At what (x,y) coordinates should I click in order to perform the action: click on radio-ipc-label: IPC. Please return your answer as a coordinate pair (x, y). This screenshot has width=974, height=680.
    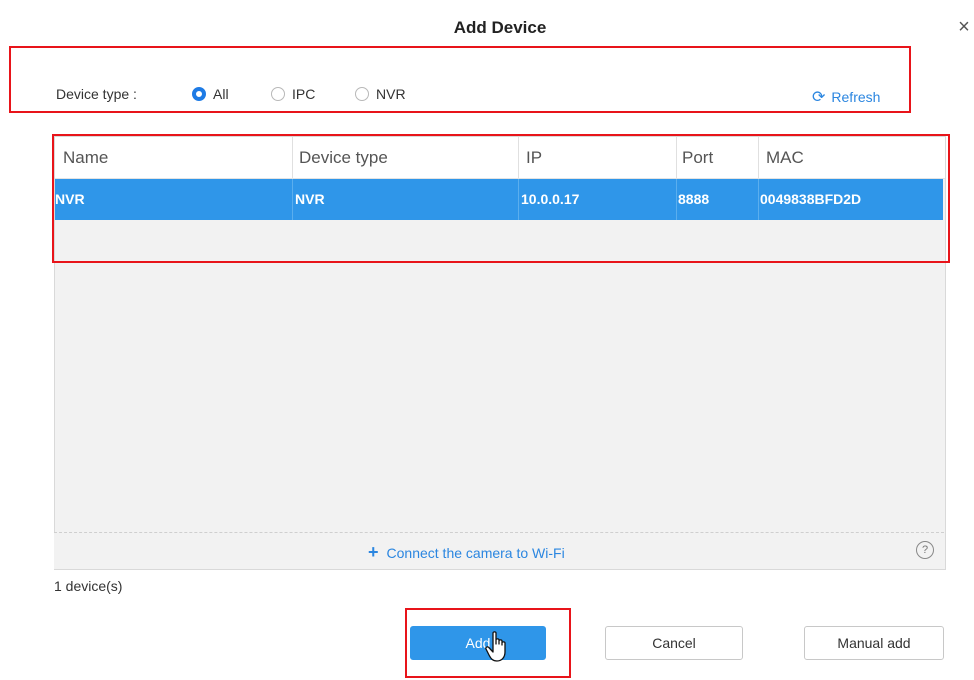
    Looking at the image, I should click on (304, 94).